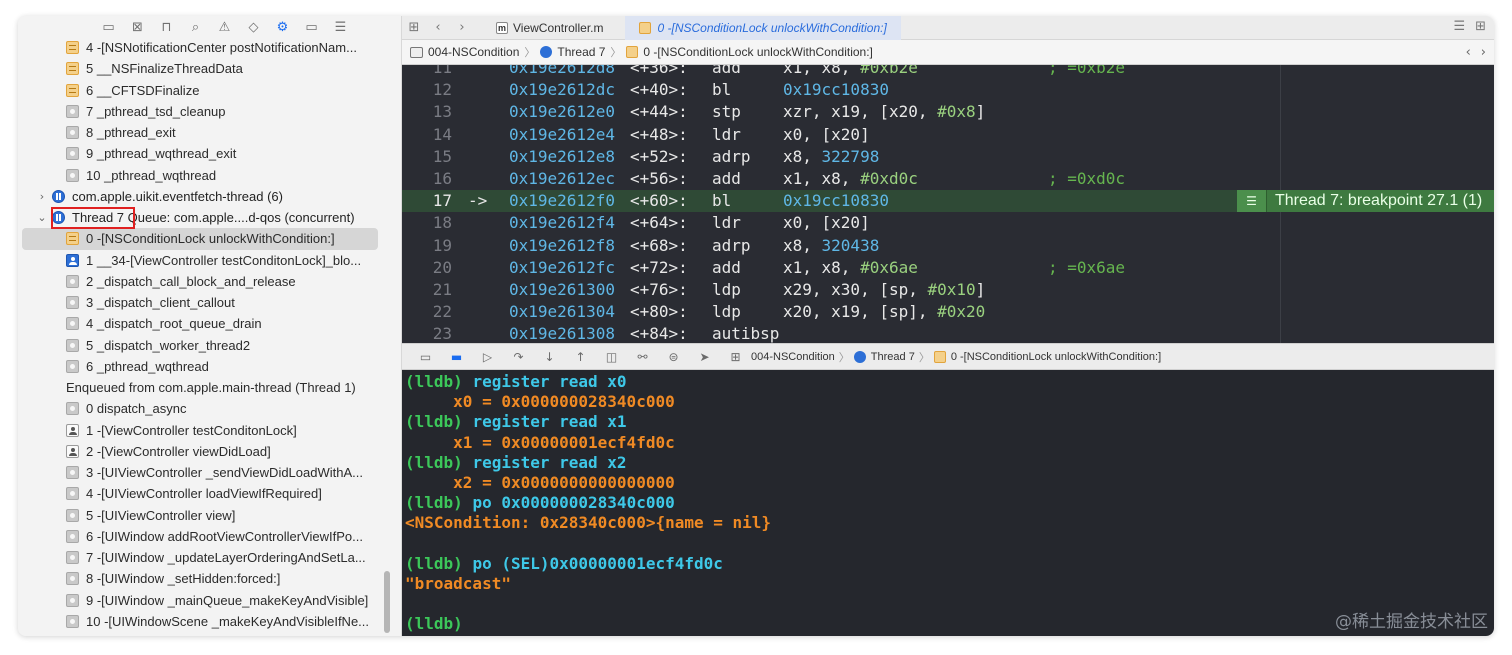  Describe the element at coordinates (580, 357) in the screenshot. I see `step-out-icon: ↑` at that location.